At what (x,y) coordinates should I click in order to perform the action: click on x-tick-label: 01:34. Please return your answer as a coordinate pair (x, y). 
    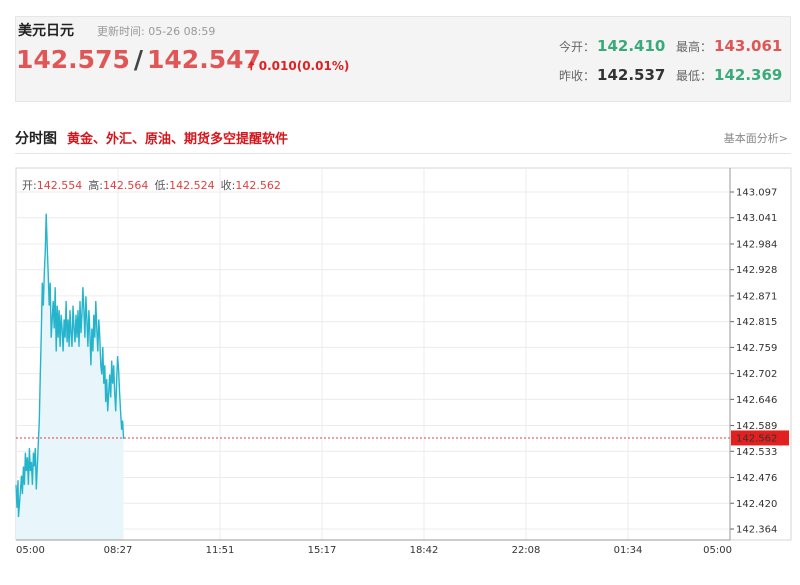
    Looking at the image, I should click on (628, 550).